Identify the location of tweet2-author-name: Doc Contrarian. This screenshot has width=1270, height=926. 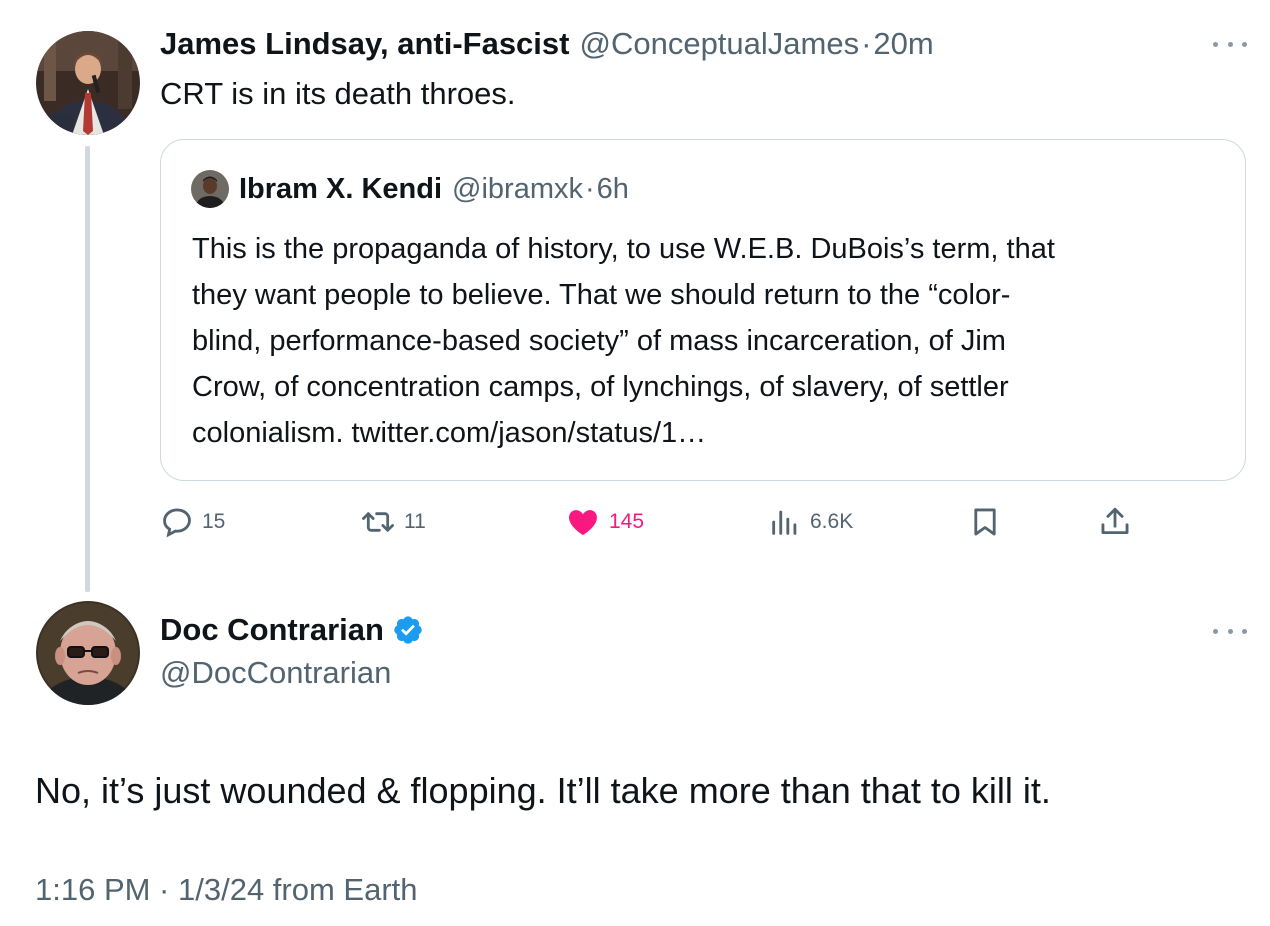
(272, 630).